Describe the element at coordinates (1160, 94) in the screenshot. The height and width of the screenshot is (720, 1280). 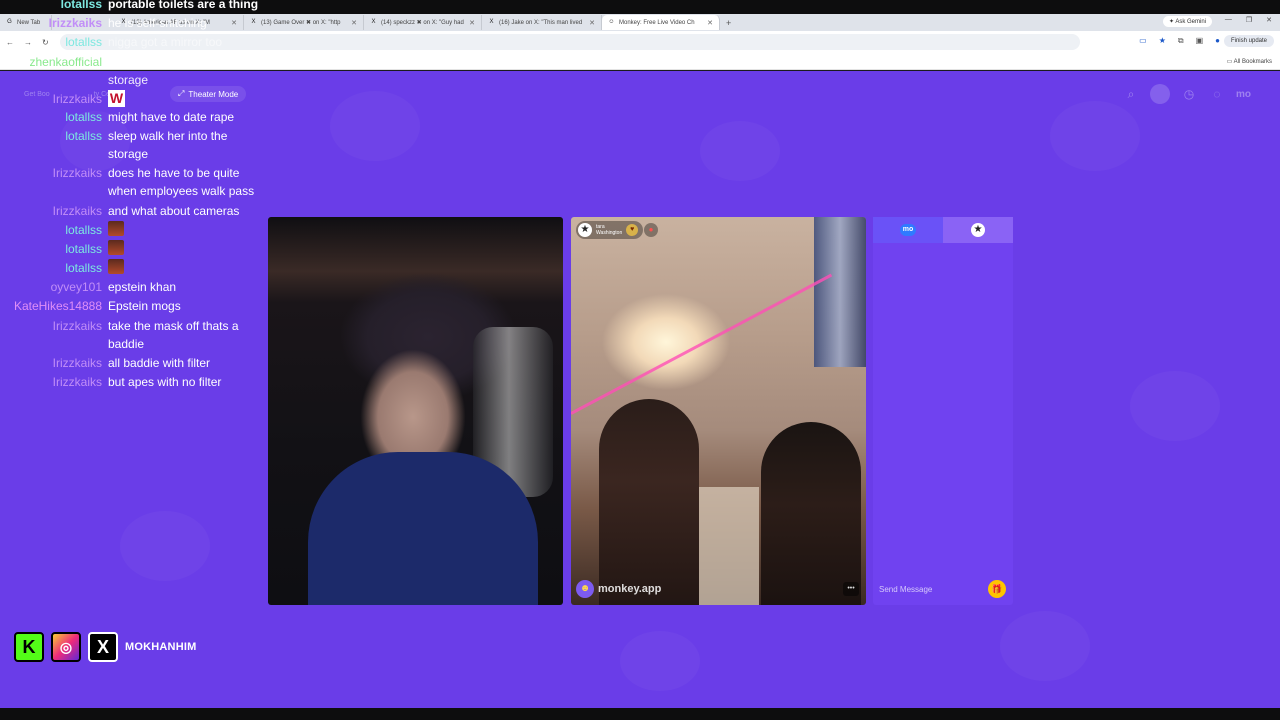
I see `avatar` at that location.